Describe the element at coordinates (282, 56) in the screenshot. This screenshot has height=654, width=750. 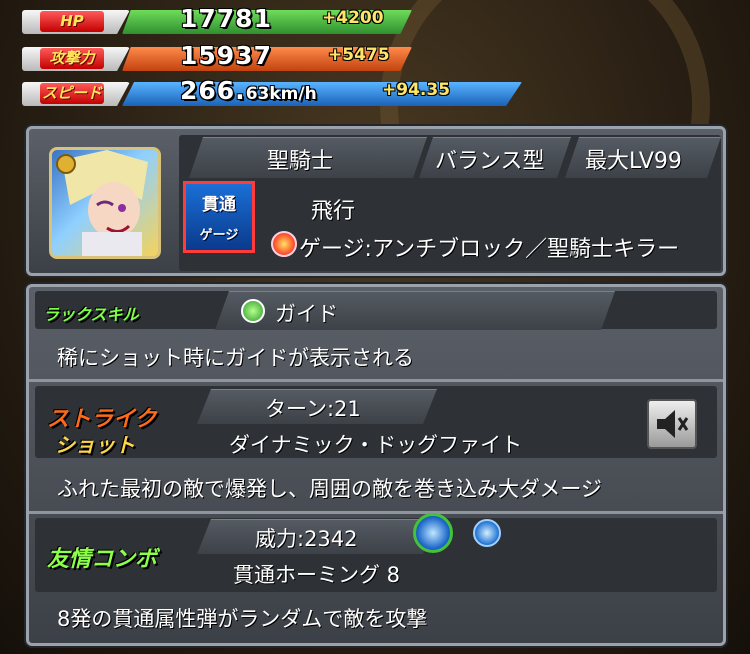
I see `stat-attack: 攻撃力 15937 +5475` at that location.